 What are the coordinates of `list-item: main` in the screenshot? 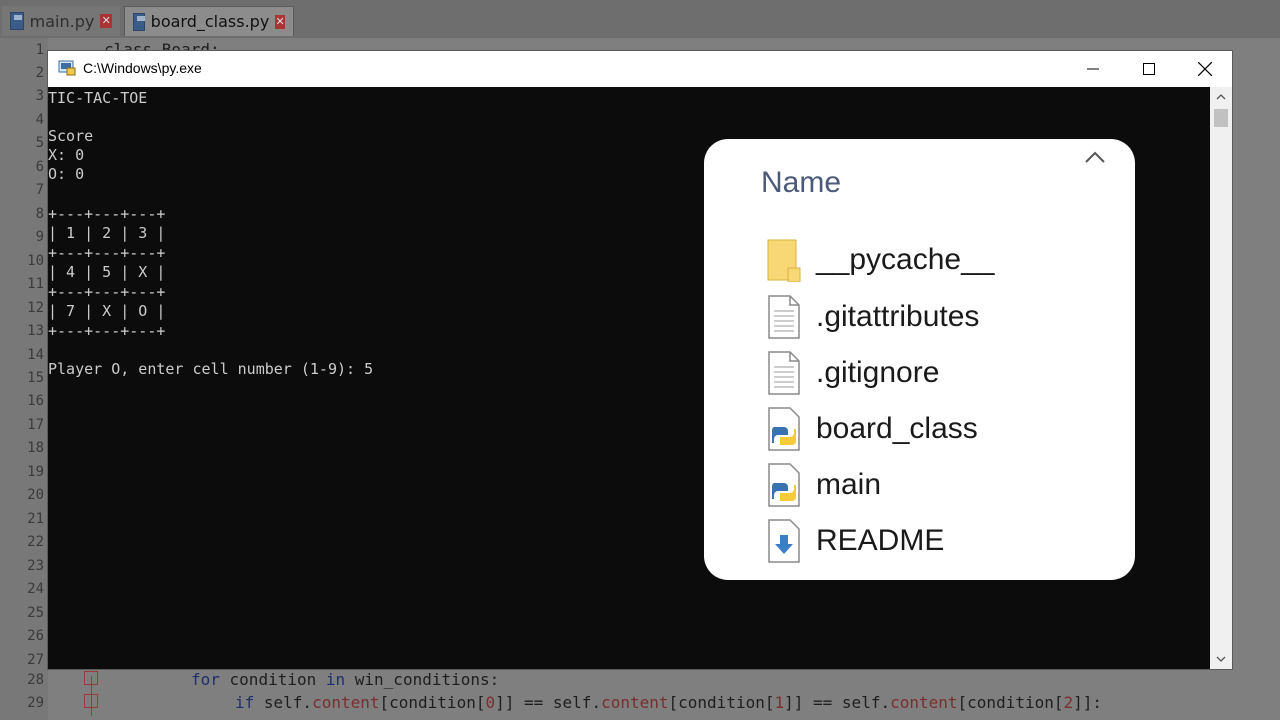 It's located at (823, 485).